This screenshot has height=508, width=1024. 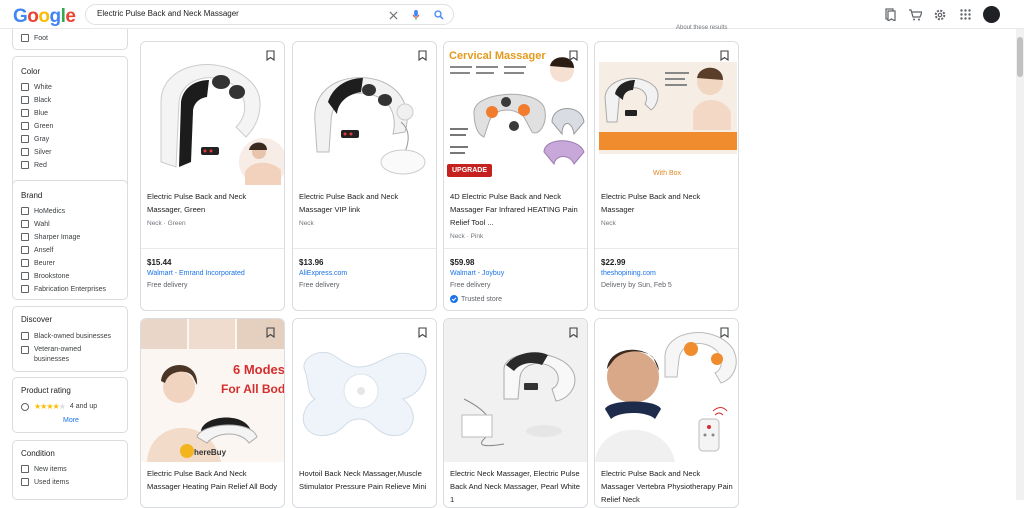 I want to click on avatar, so click(x=991, y=14).